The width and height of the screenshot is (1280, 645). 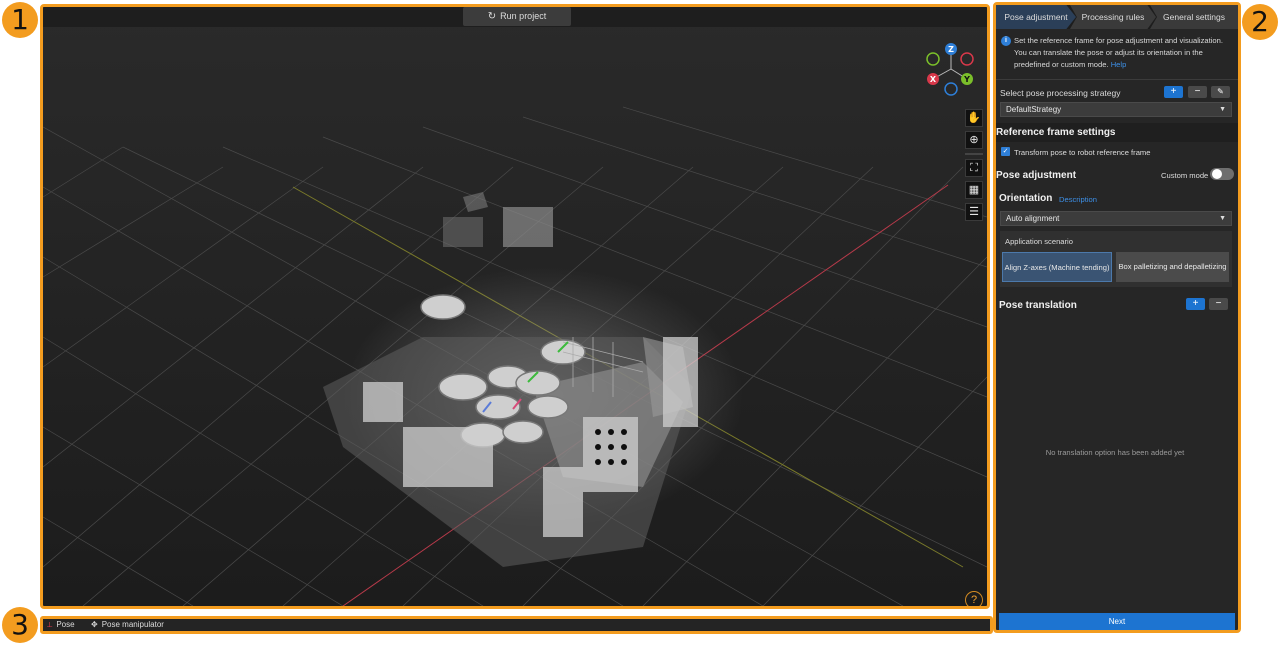 What do you see at coordinates (1113, 17) in the screenshot?
I see `tab-processing-rules: Processing rules` at bounding box center [1113, 17].